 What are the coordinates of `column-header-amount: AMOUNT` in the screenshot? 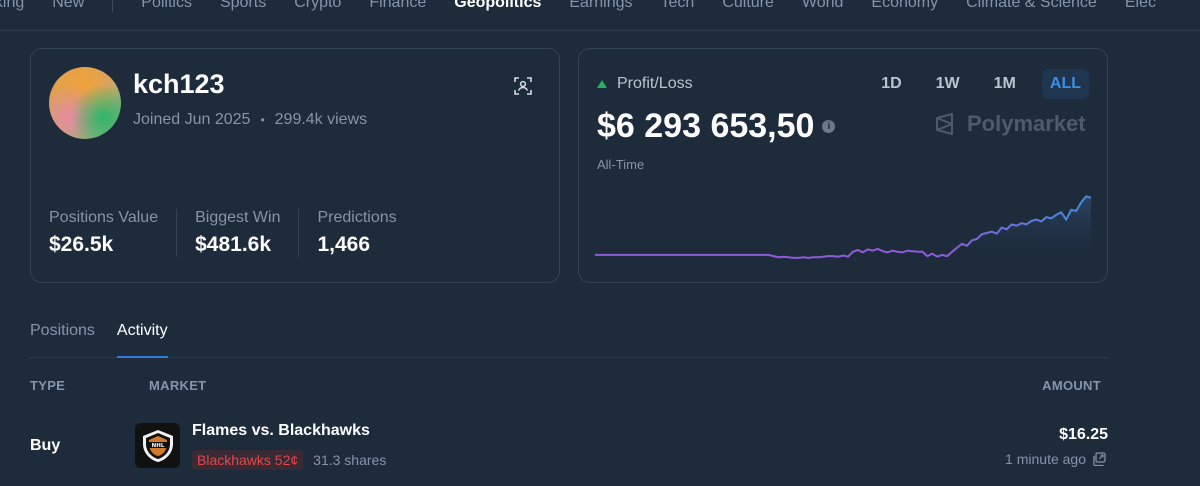 It's located at (1071, 385).